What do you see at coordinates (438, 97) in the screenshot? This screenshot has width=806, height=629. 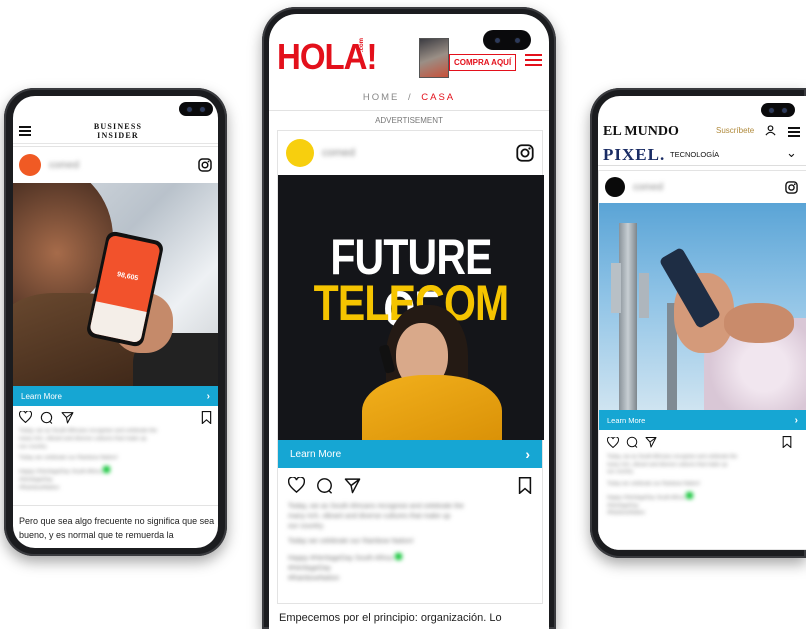 I see `breadcrumb-current: CASA` at bounding box center [438, 97].